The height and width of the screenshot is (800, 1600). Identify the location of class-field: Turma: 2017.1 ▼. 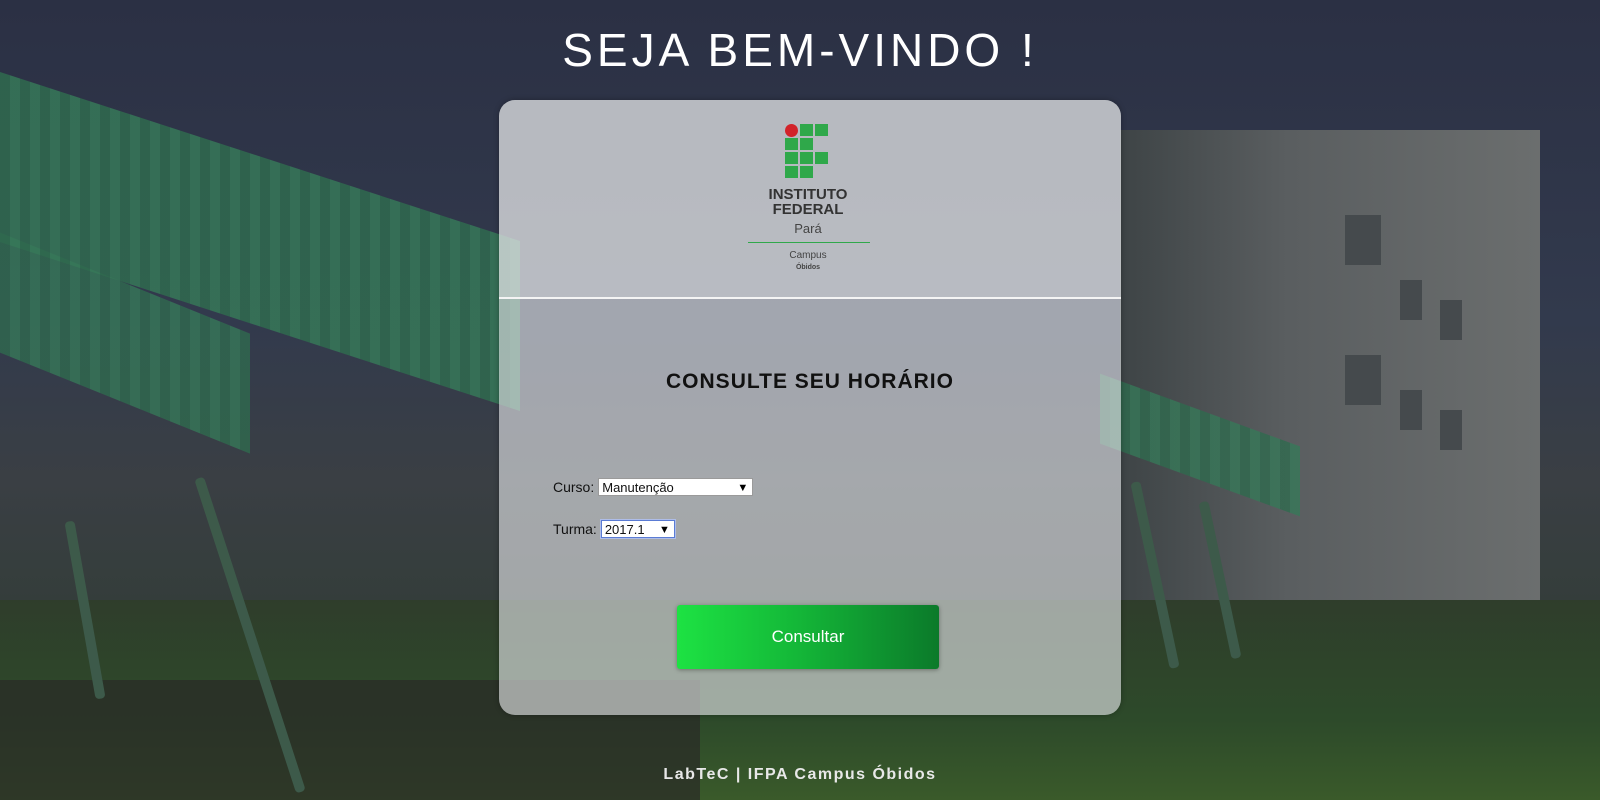
(614, 529).